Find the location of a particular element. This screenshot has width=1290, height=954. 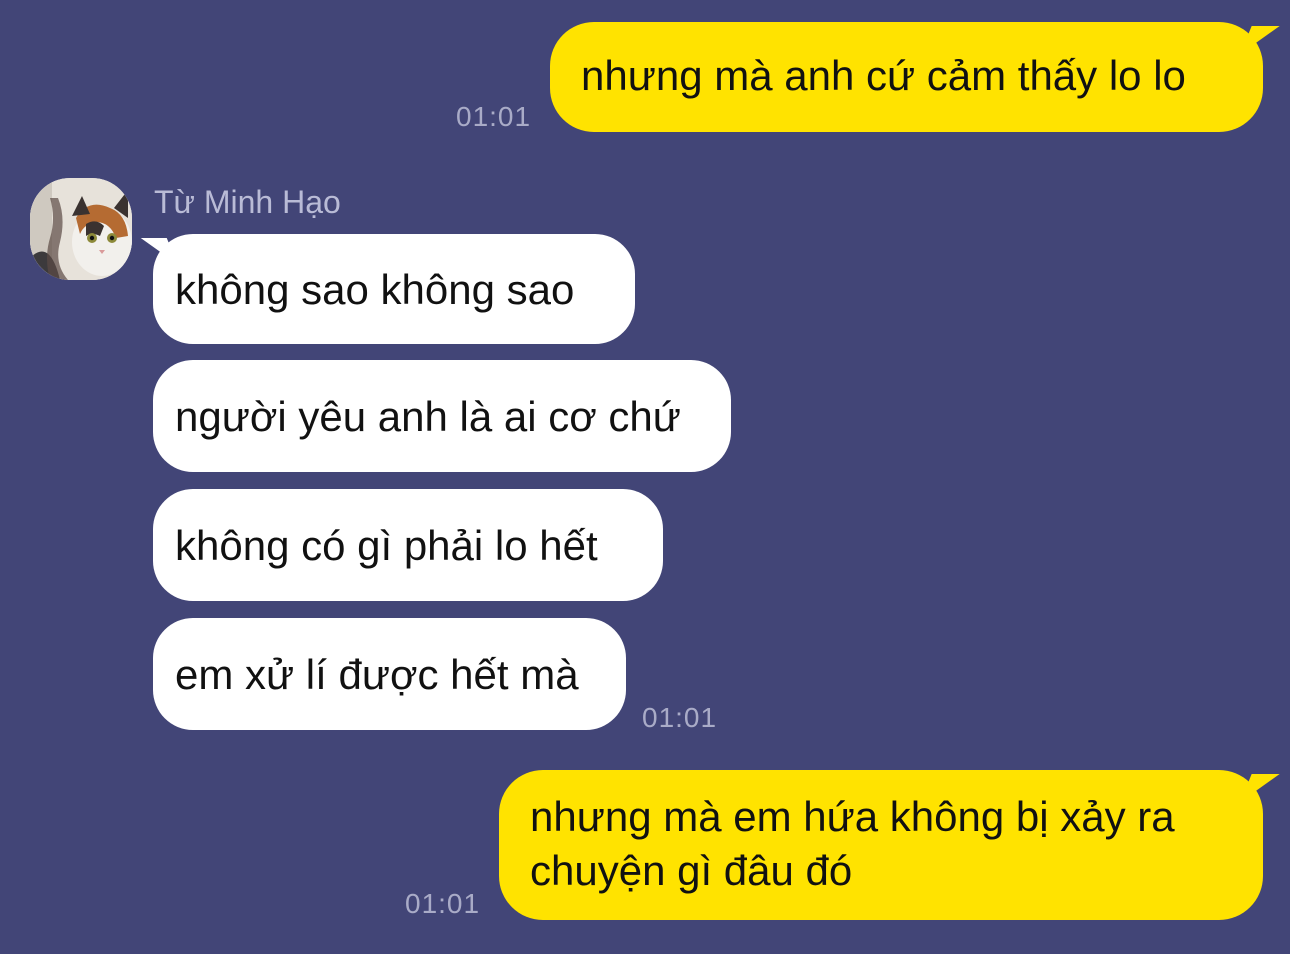

incoming-message-bubble: người yêu anh là ai cơ chứ is located at coordinates (442, 416).